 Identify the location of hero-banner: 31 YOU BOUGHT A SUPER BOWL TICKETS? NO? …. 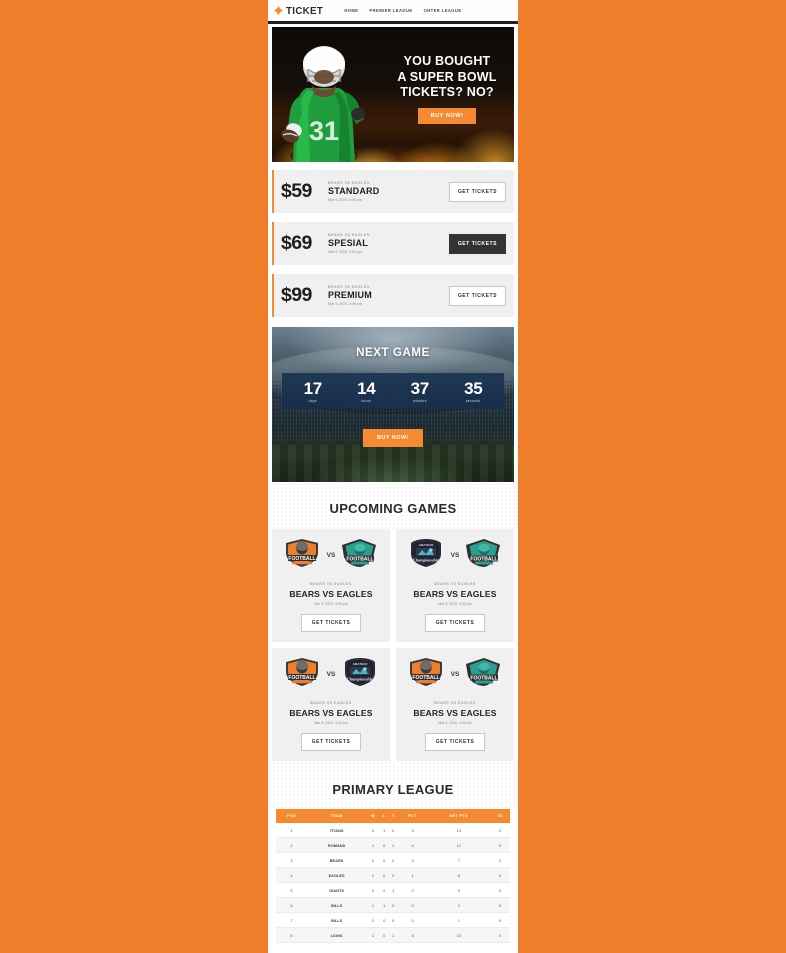
(393, 94).